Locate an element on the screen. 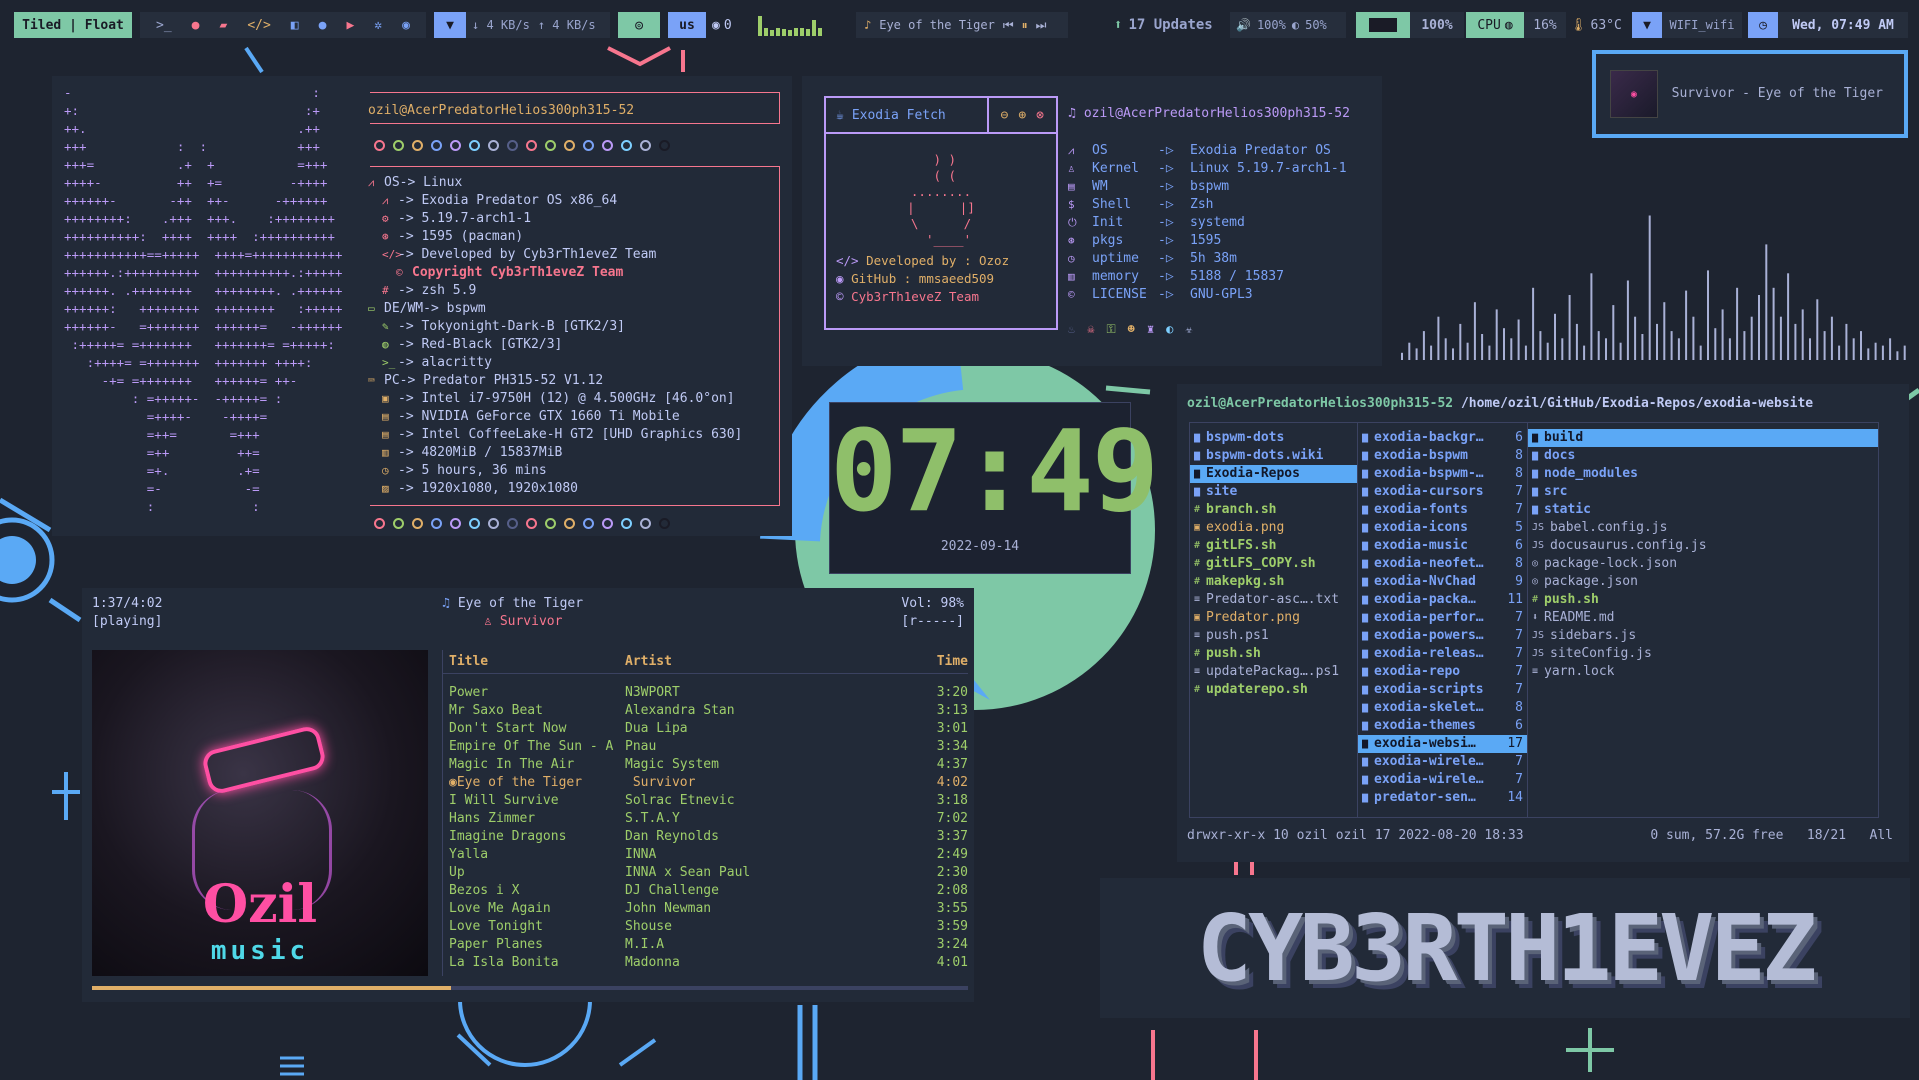 The image size is (1919, 1080). file-entry: ▆ exodia-powers… 7 is located at coordinates (1442, 636).